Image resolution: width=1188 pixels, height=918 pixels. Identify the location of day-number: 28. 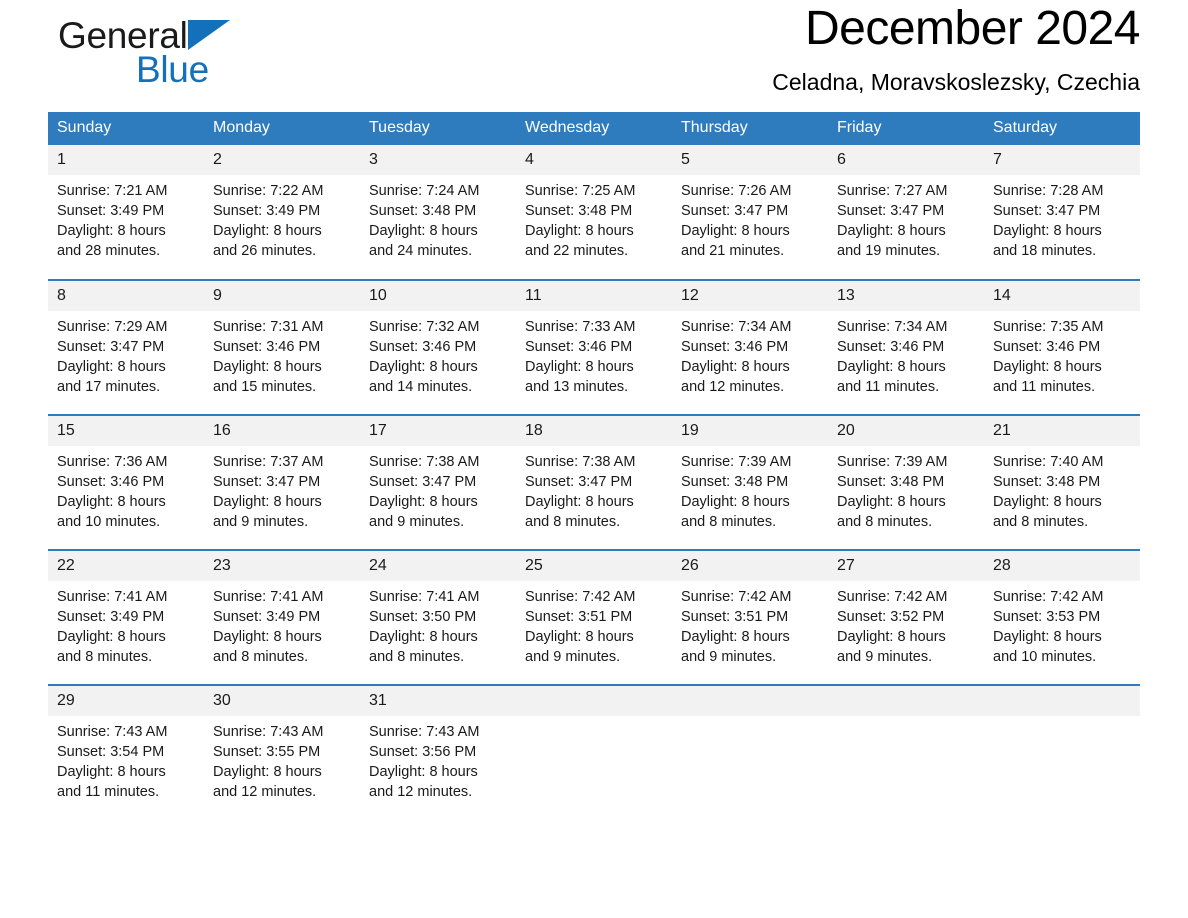
(1062, 566).